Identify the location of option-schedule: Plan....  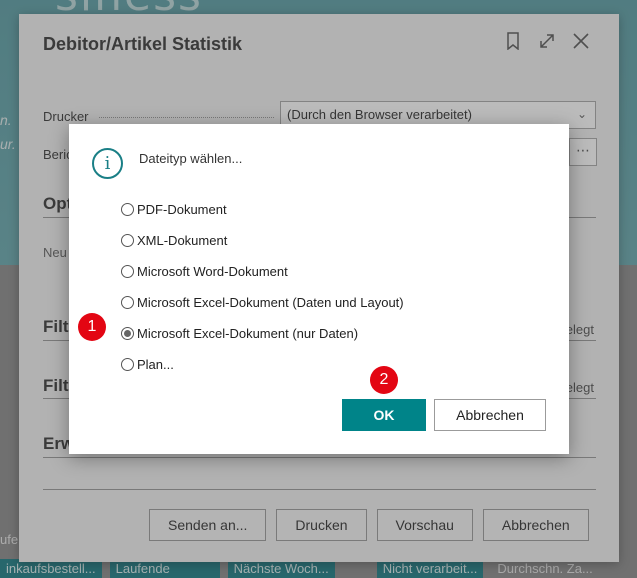
(262, 364).